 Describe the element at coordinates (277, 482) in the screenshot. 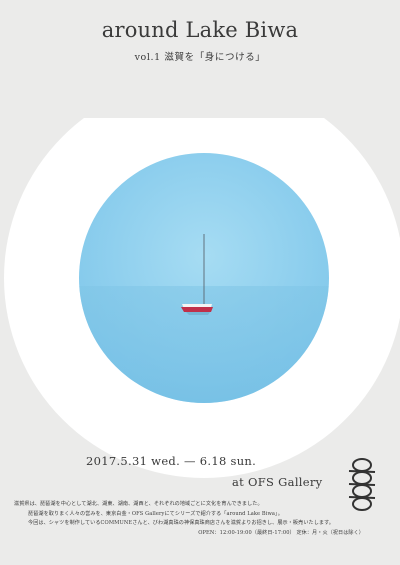

I see `exhibition-venue: at OFS Gallery` at that location.